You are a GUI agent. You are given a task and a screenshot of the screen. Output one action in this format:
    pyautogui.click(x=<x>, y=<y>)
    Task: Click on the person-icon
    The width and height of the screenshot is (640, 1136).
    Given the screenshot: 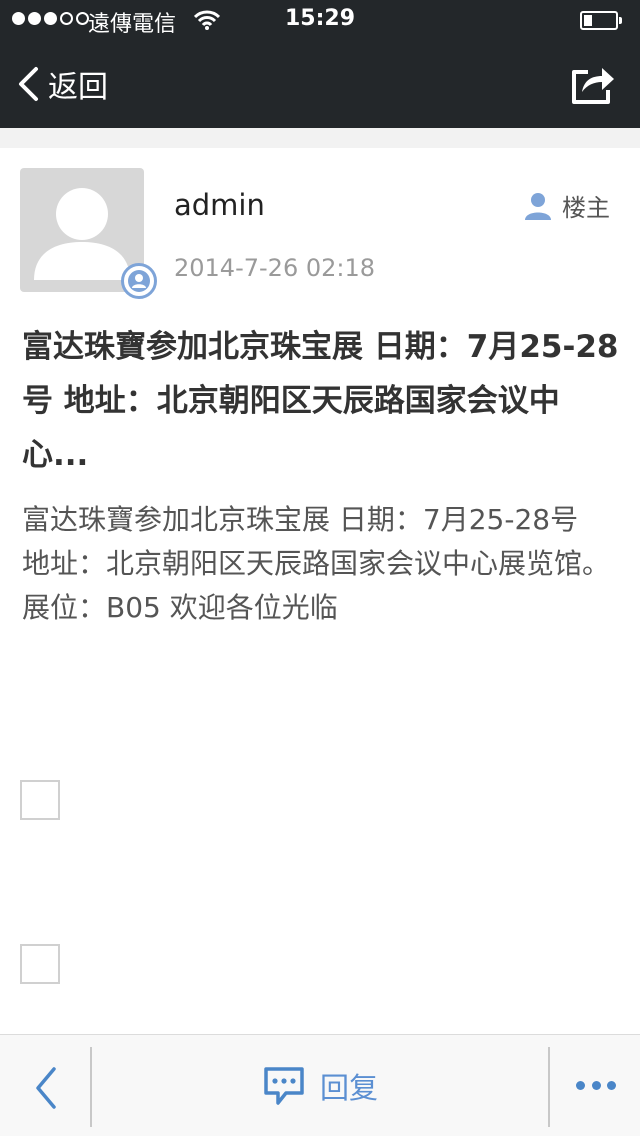 What is the action you would take?
    pyautogui.click(x=538, y=206)
    